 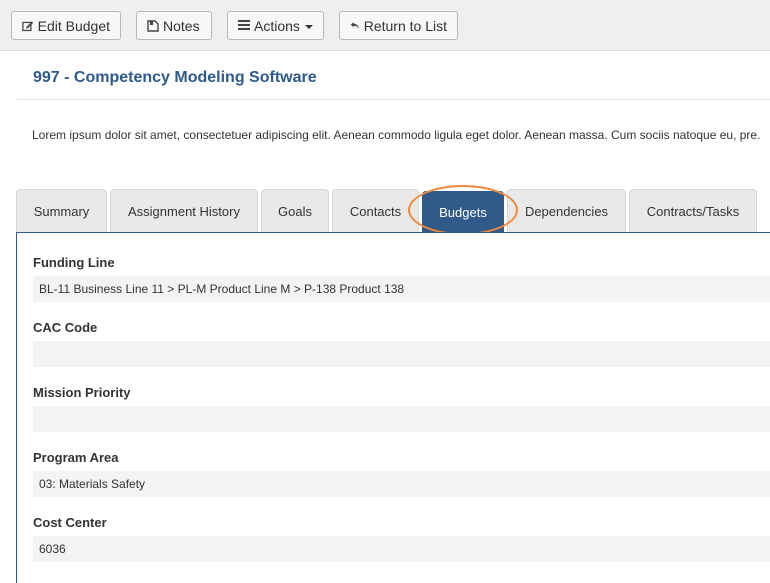 I want to click on chevron-down-icon, so click(x=308, y=26).